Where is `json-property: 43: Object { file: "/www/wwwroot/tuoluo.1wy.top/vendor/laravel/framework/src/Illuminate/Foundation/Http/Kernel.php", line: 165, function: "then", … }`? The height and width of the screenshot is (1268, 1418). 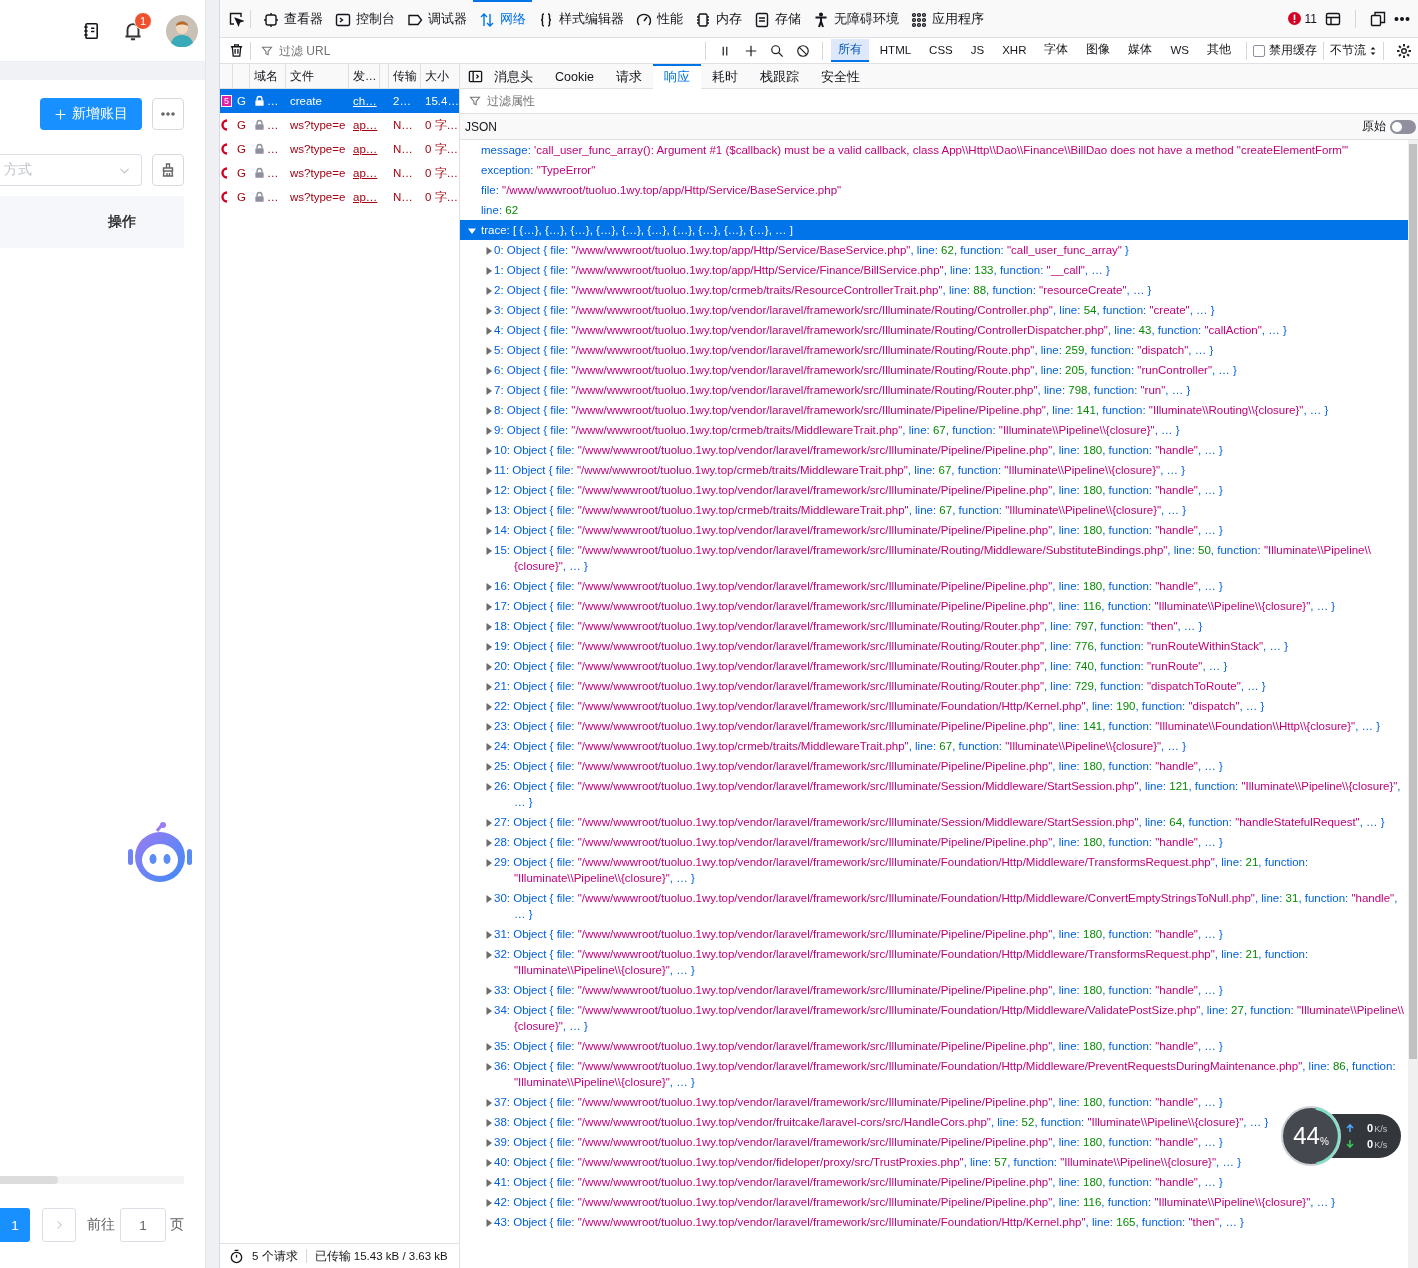
json-property: 43: Object { file: "/www/wwwroot/tuoluo.1wy.top/vendor/laravel/framework/src/Illuminate/Foundation/Http/Kernel.php", line: 165, function: "then", … } is located at coordinates (869, 1222).